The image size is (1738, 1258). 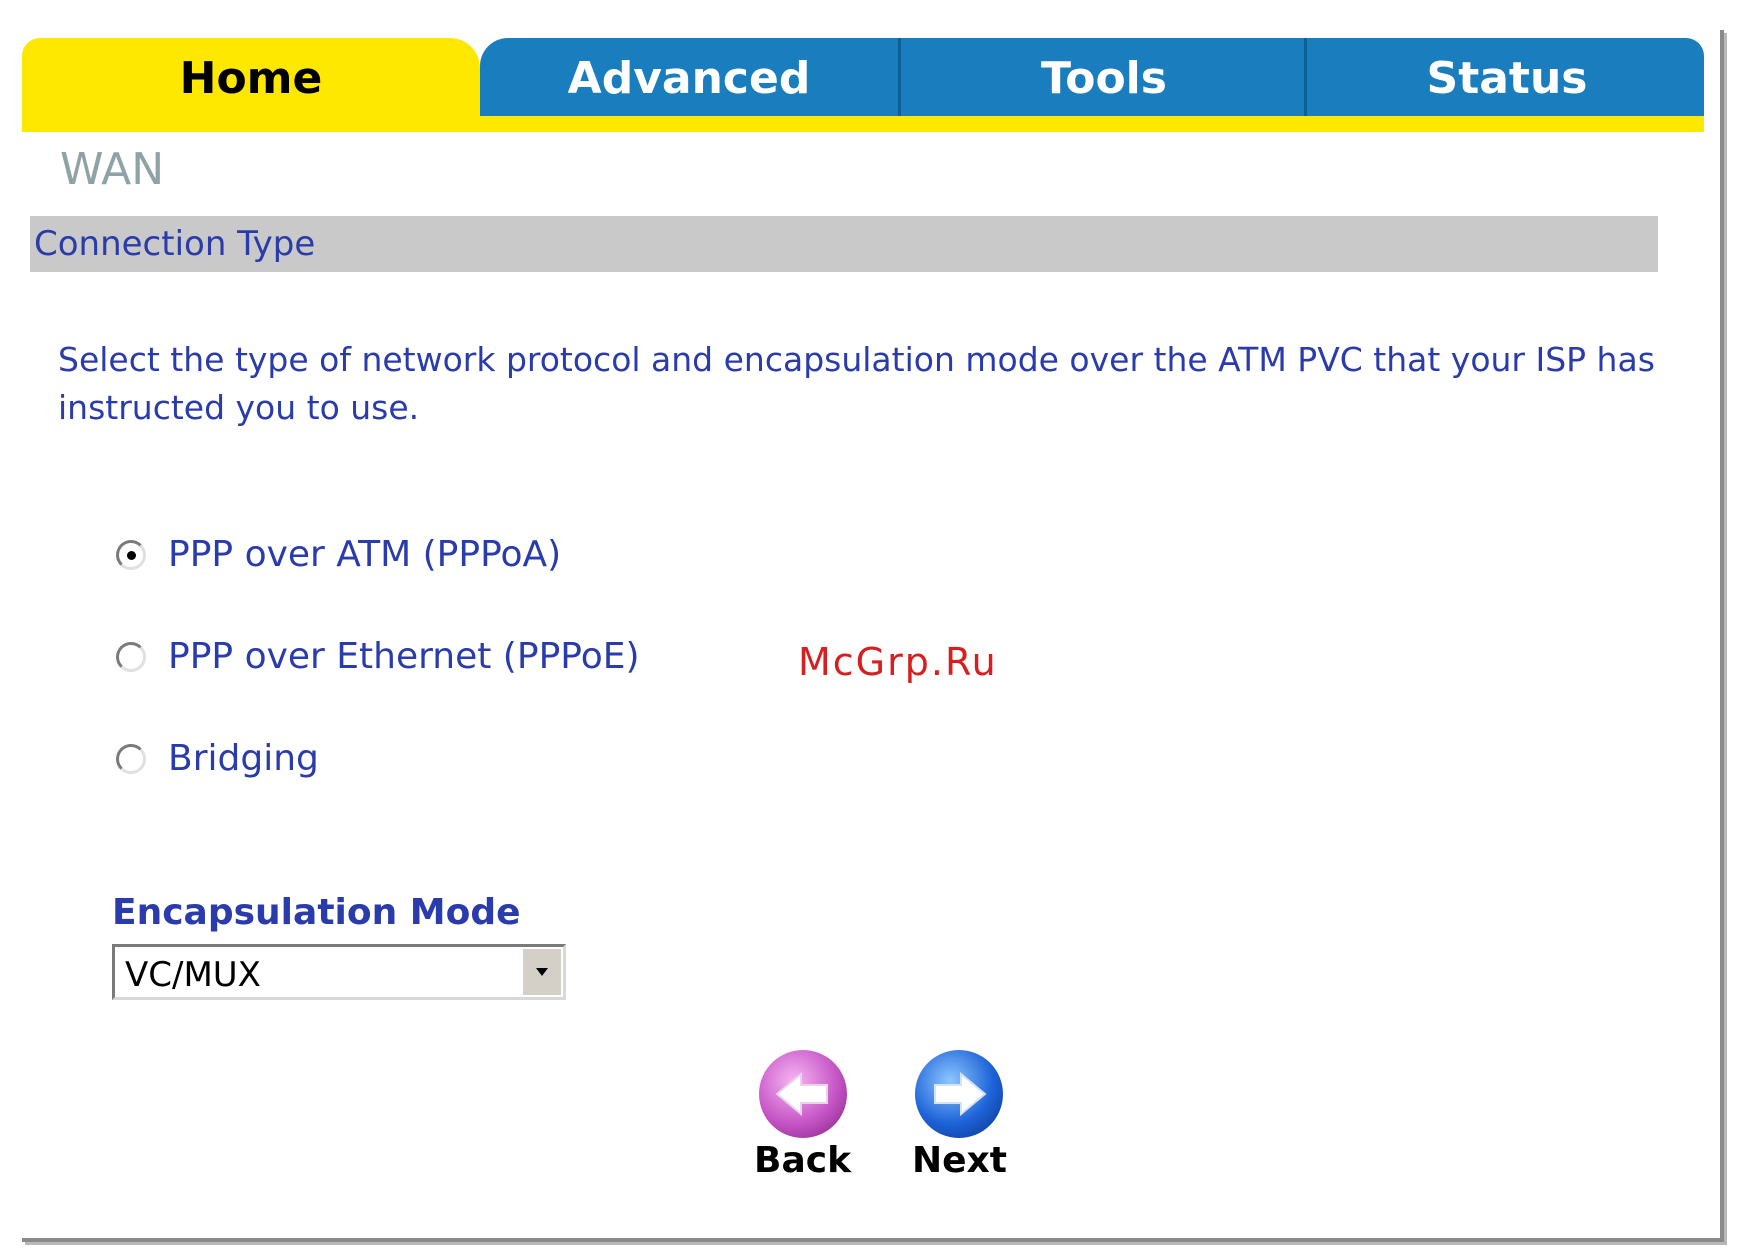 What do you see at coordinates (365, 554) in the screenshot?
I see `radio-label-pppoa: PPP over ATM (PPPoA)` at bounding box center [365, 554].